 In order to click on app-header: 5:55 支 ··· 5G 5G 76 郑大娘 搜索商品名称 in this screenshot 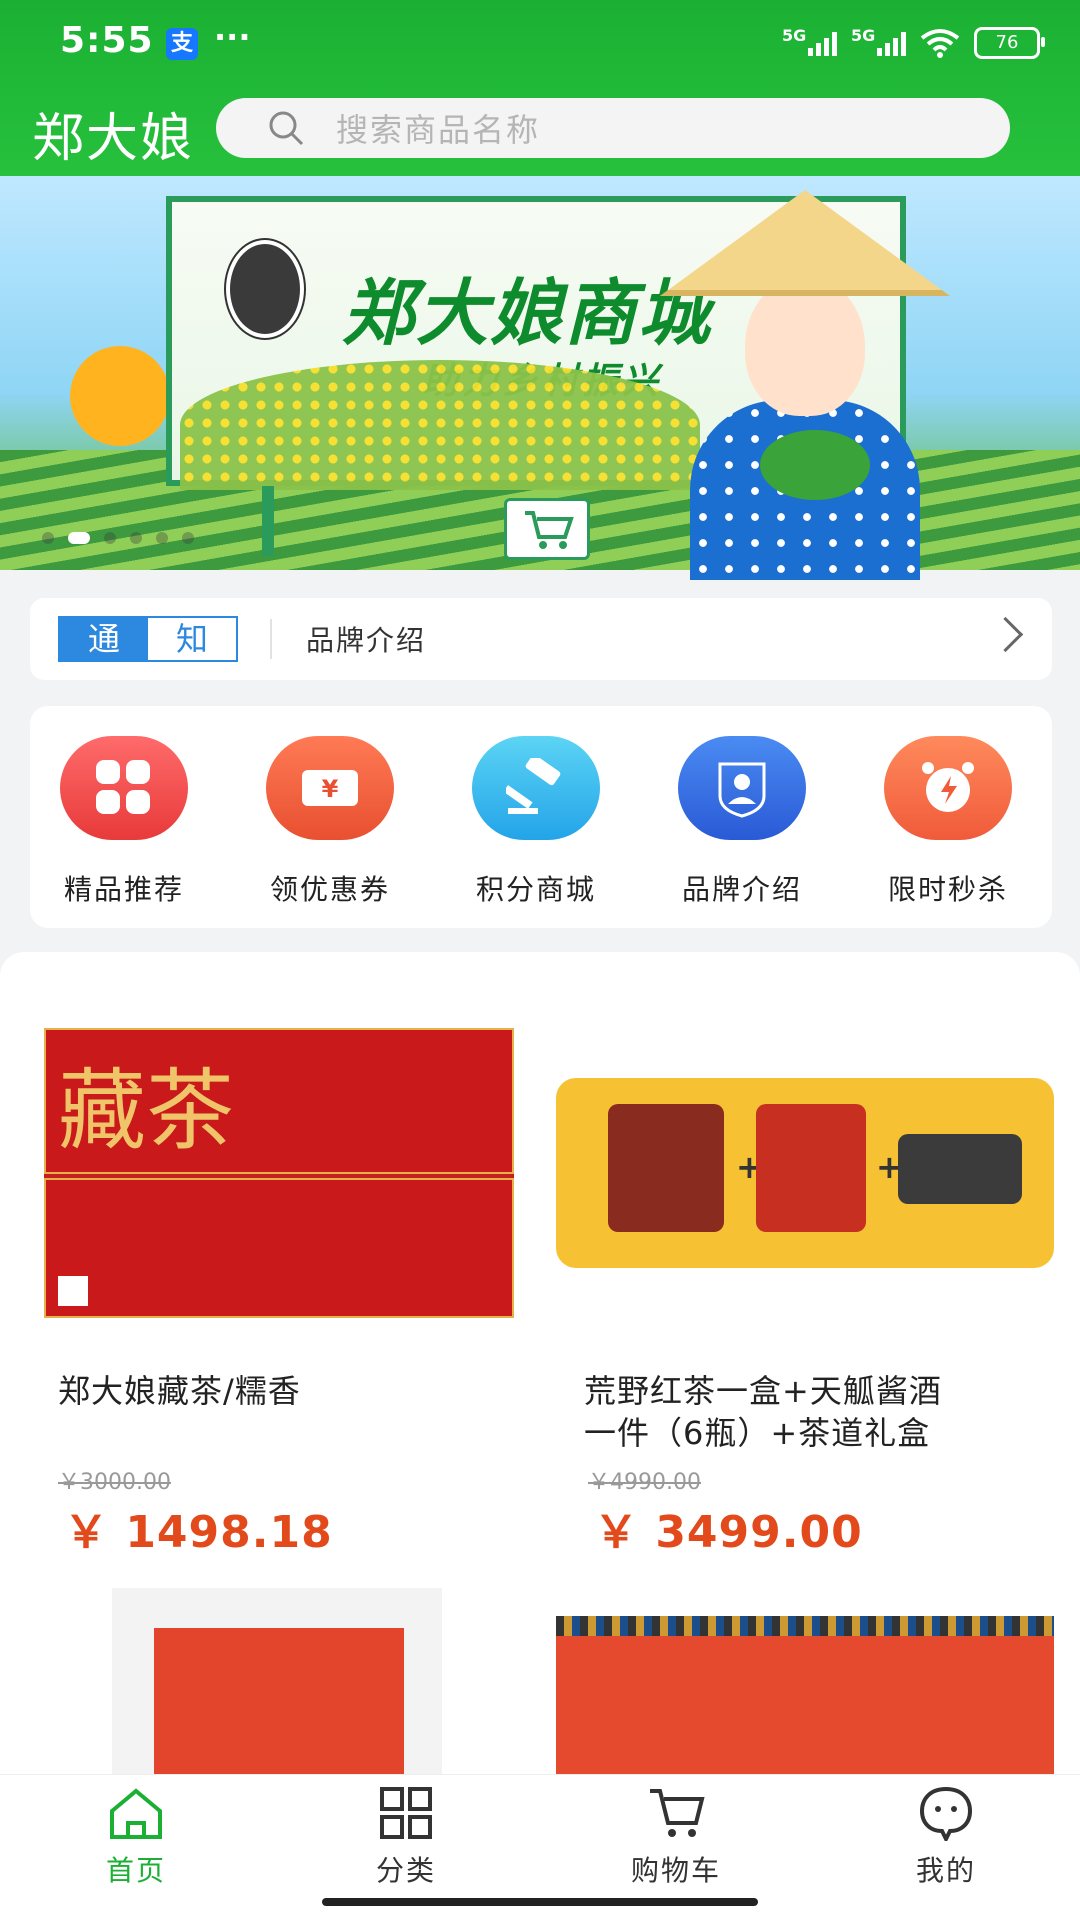, I will do `click(540, 88)`.